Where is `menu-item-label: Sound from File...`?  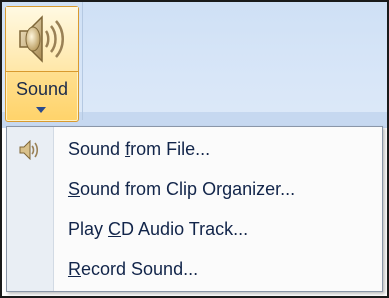
menu-item-label: Sound from File... is located at coordinates (139, 148).